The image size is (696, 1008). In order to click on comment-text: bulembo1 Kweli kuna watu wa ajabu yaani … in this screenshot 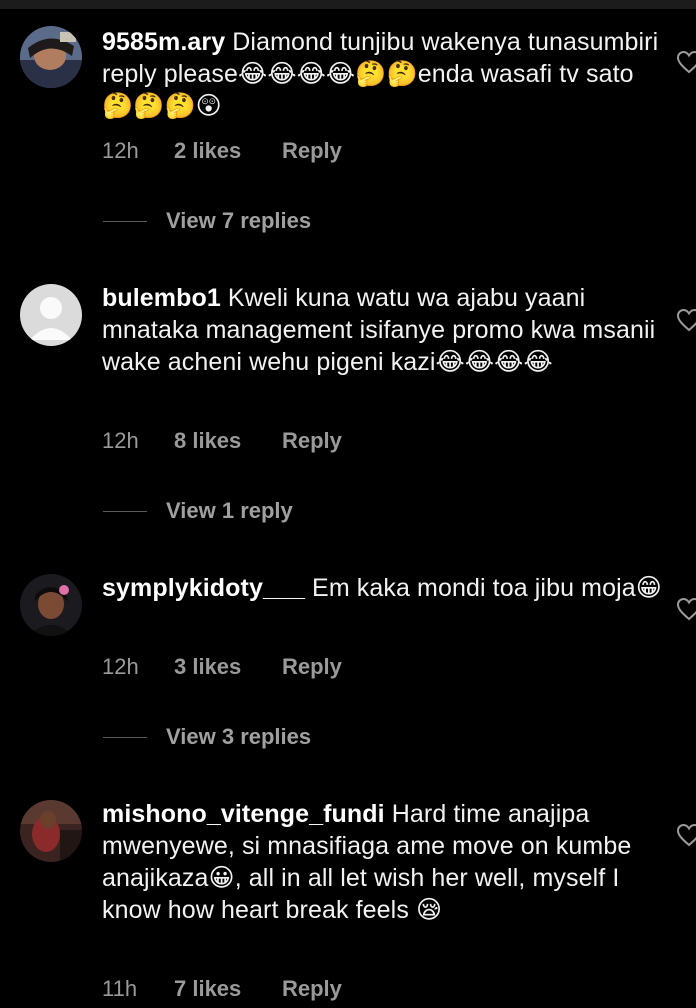, I will do `click(382, 330)`.